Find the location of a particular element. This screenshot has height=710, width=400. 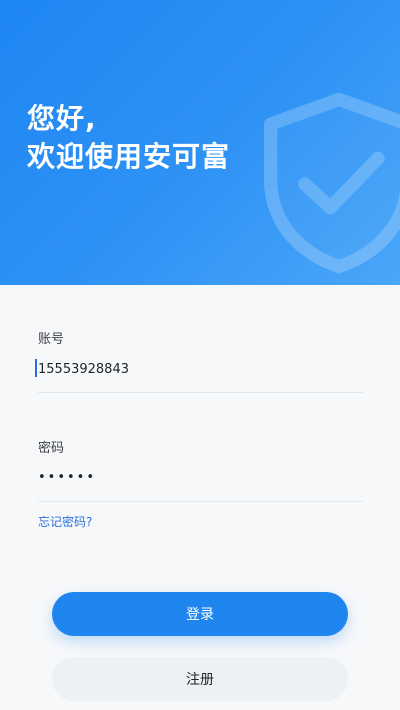

forgot-password-link: 忘记密码? is located at coordinates (65, 521).